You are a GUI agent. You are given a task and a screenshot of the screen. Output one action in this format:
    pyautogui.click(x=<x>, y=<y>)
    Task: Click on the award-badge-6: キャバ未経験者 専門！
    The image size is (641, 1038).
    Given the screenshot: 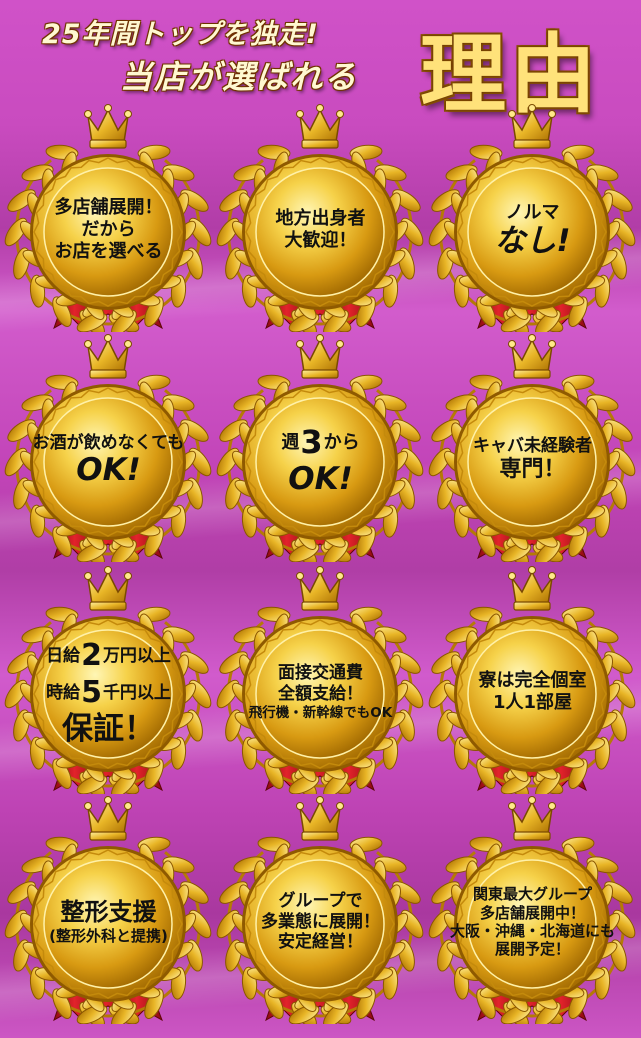 What is the action you would take?
    pyautogui.click(x=532, y=446)
    